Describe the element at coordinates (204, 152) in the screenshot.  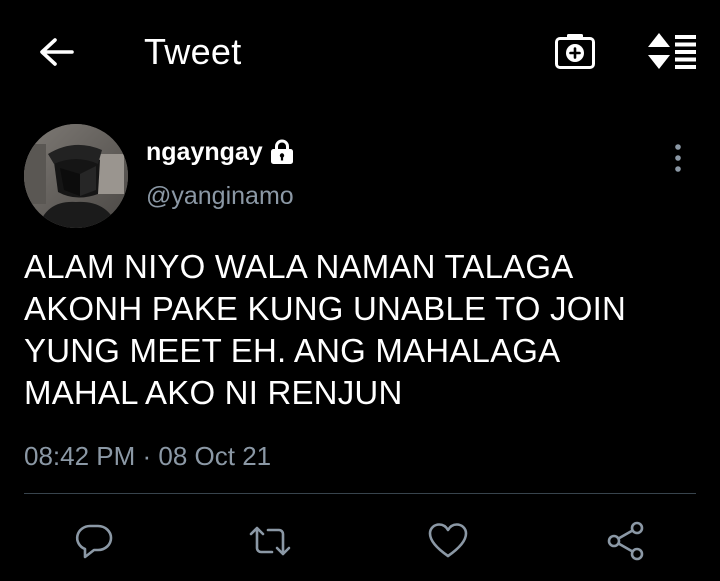
I see `display-name: ngayngay` at that location.